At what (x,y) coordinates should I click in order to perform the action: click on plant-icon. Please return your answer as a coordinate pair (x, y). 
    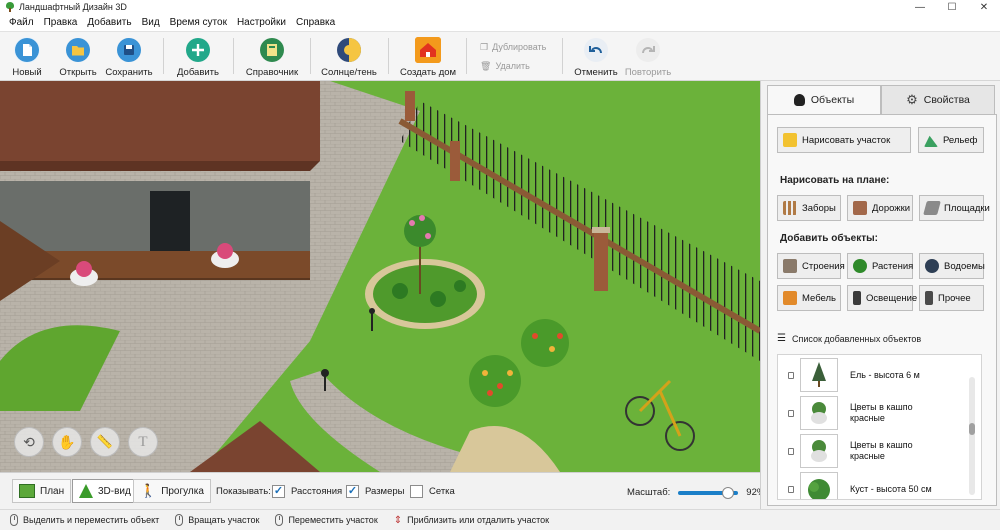
    Looking at the image, I should click on (860, 266).